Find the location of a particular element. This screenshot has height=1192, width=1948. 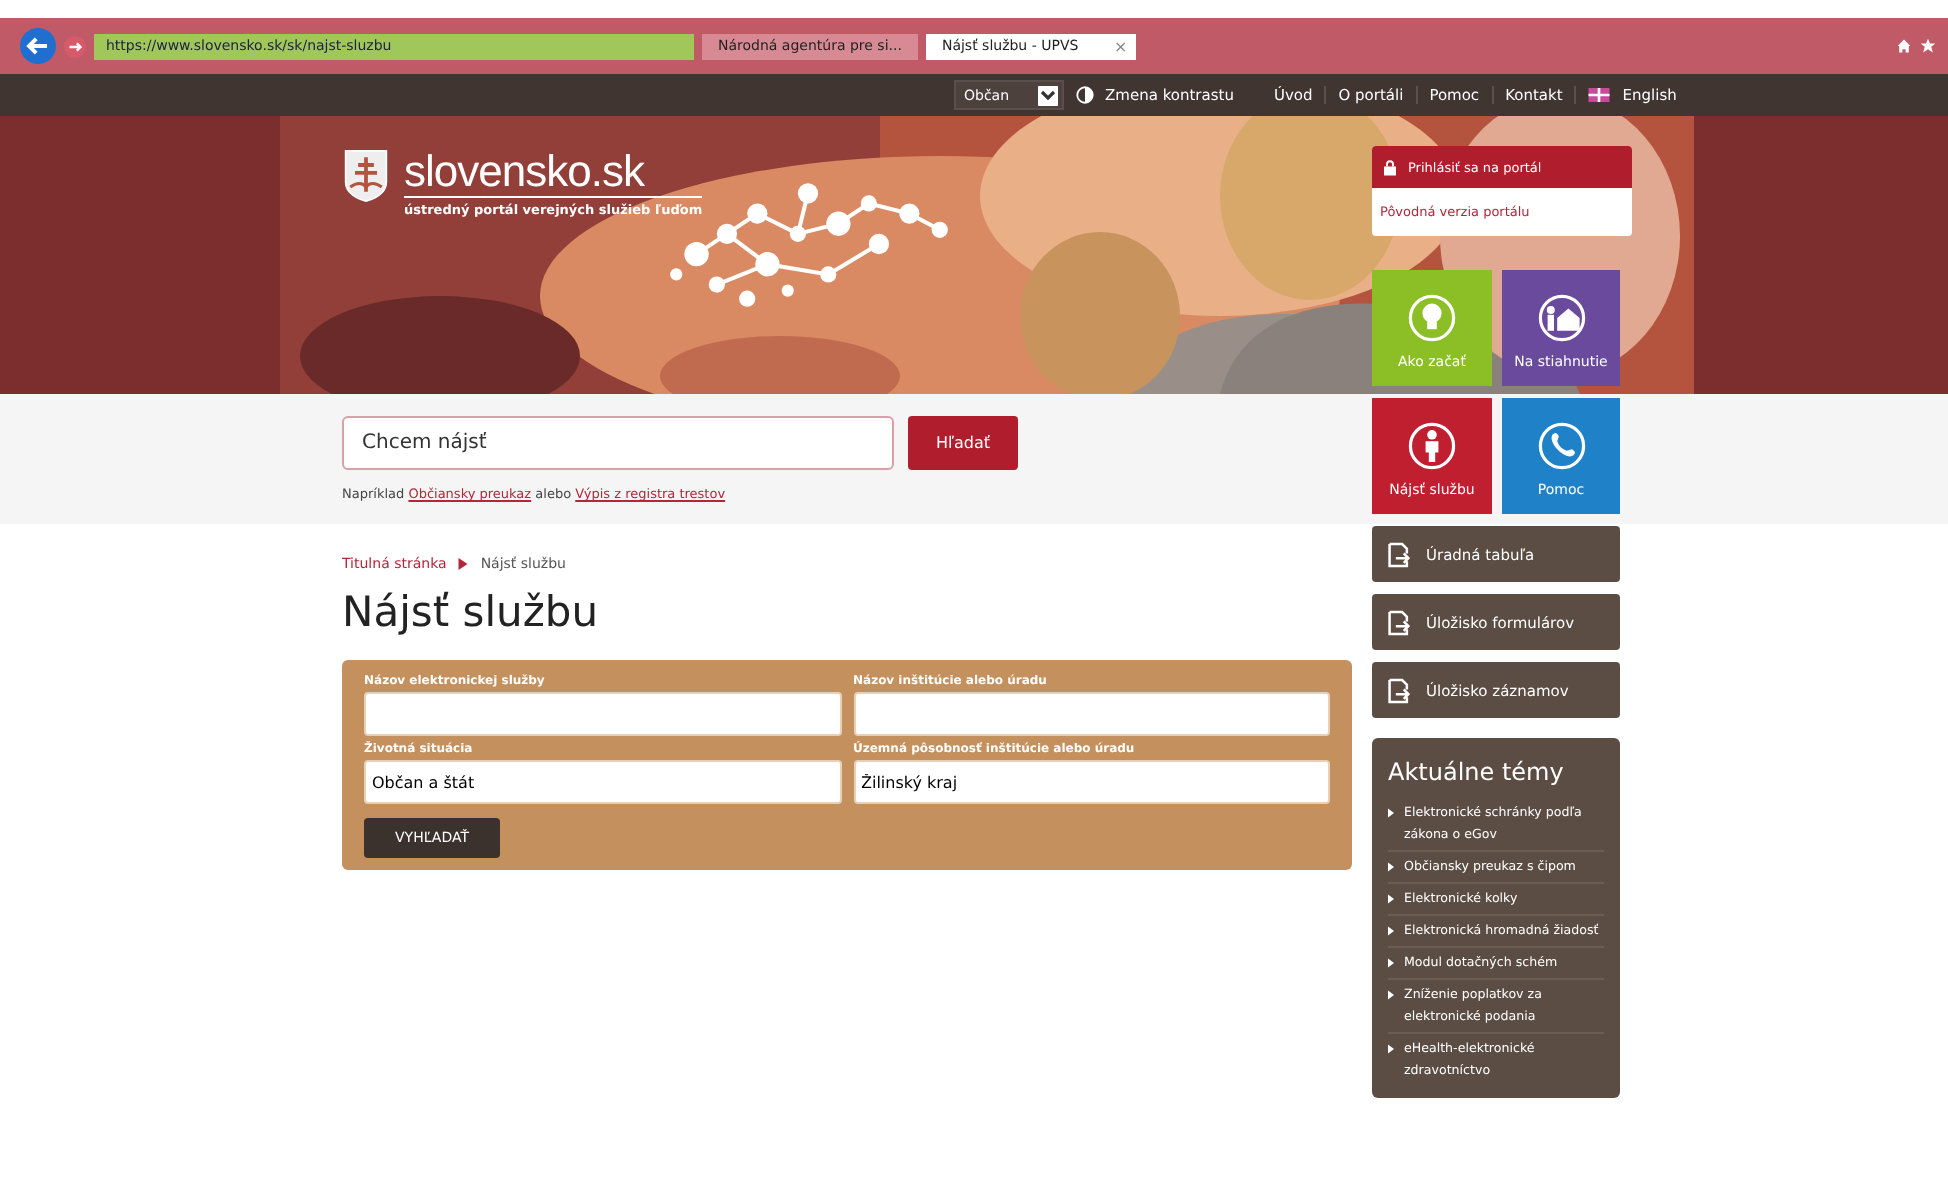

house-icon is located at coordinates (1561, 318).